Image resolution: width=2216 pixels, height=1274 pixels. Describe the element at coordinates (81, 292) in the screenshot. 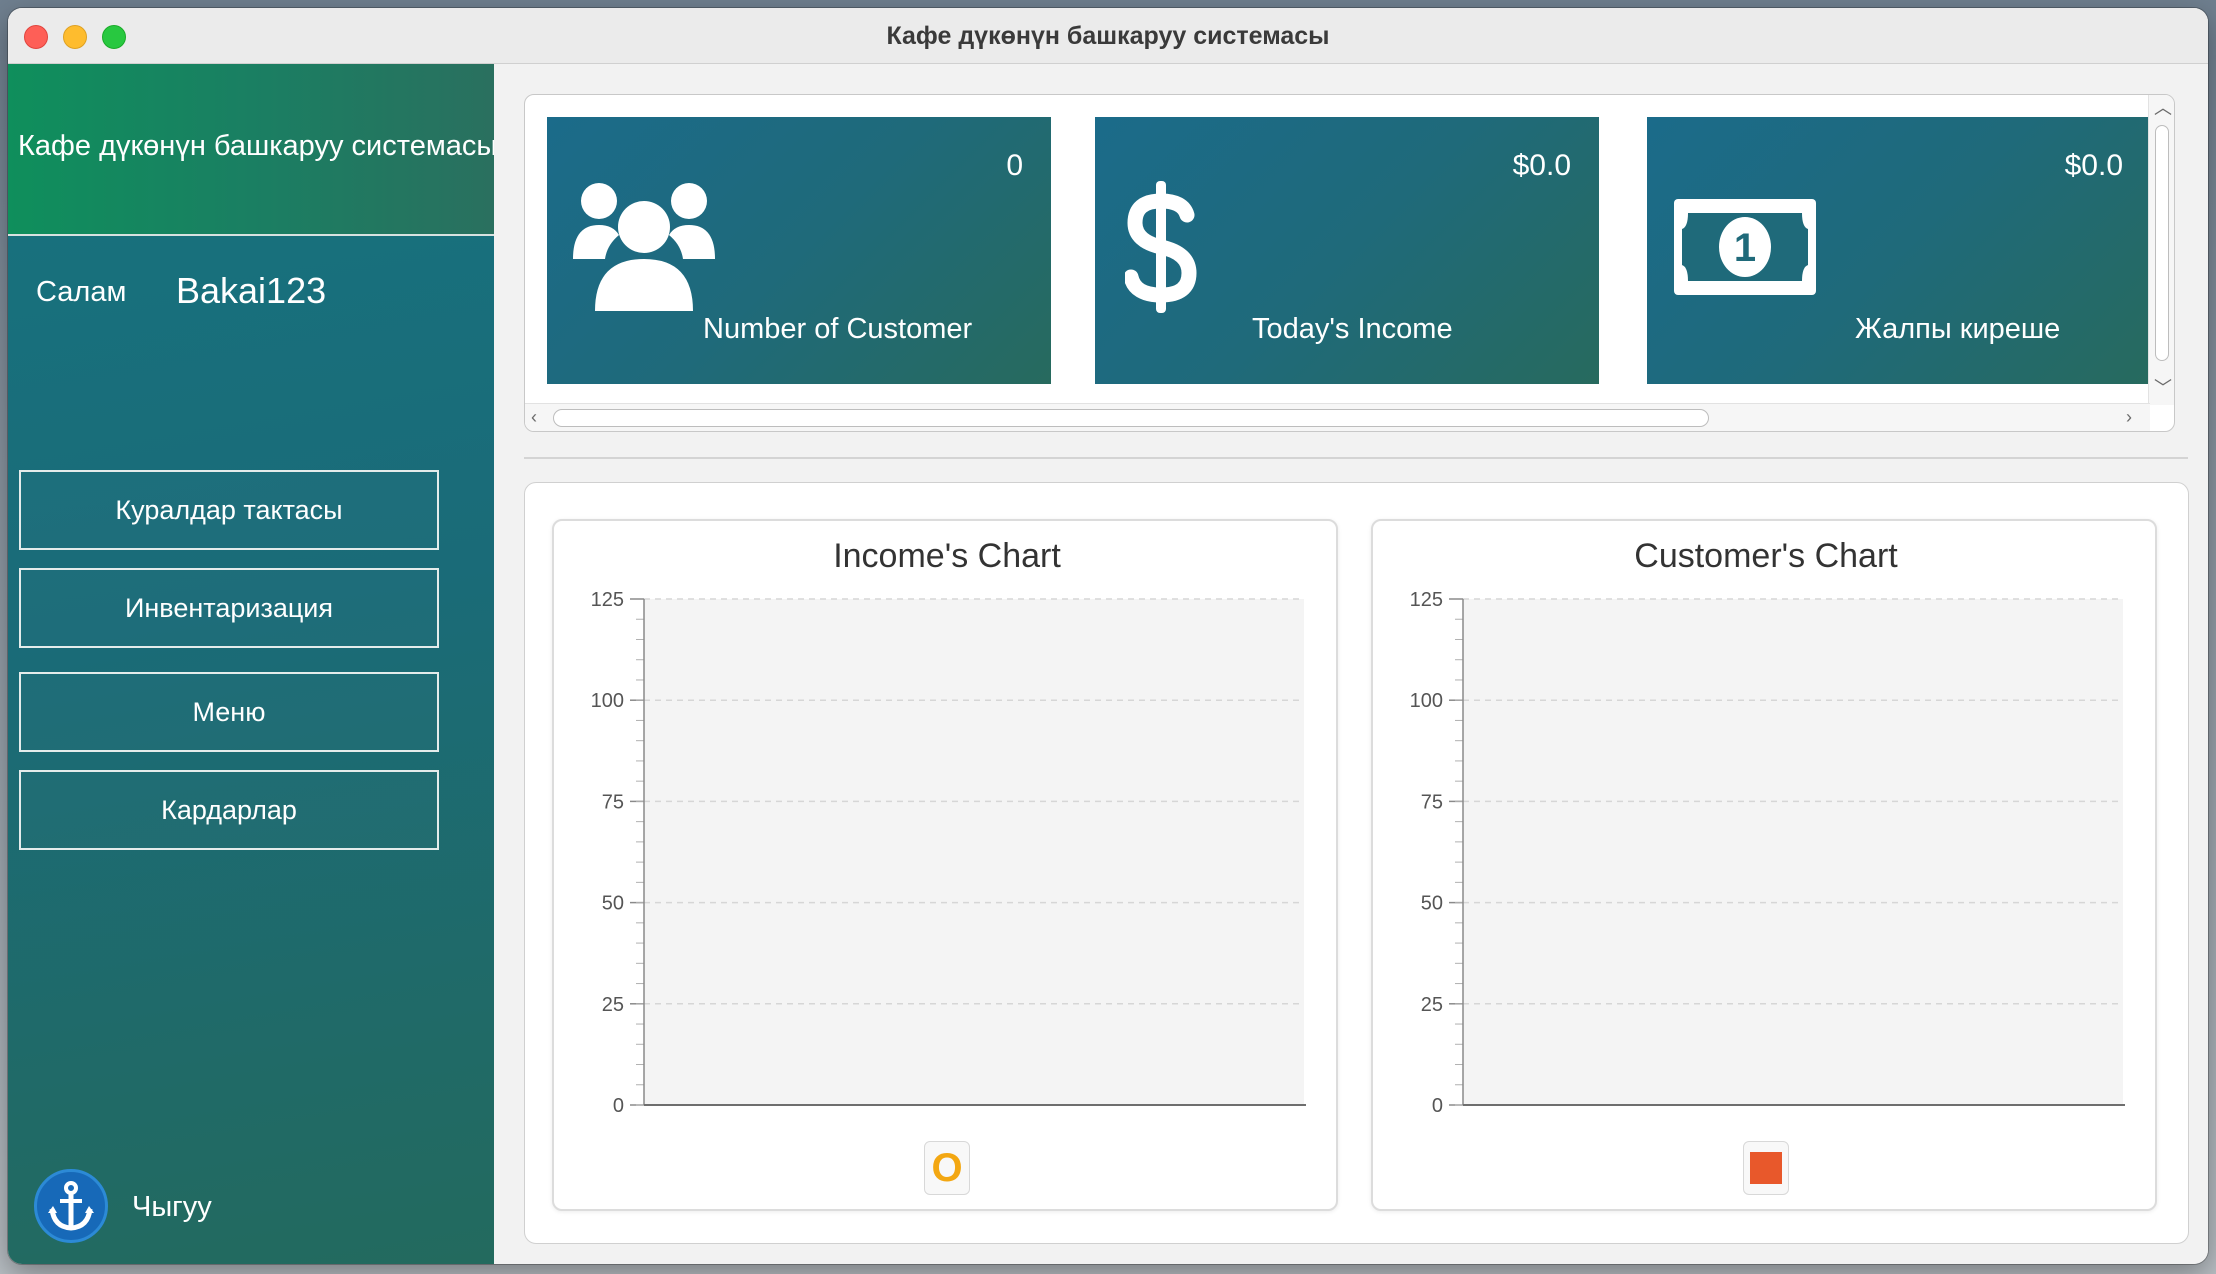

I see `greeting-label: Салам` at that location.